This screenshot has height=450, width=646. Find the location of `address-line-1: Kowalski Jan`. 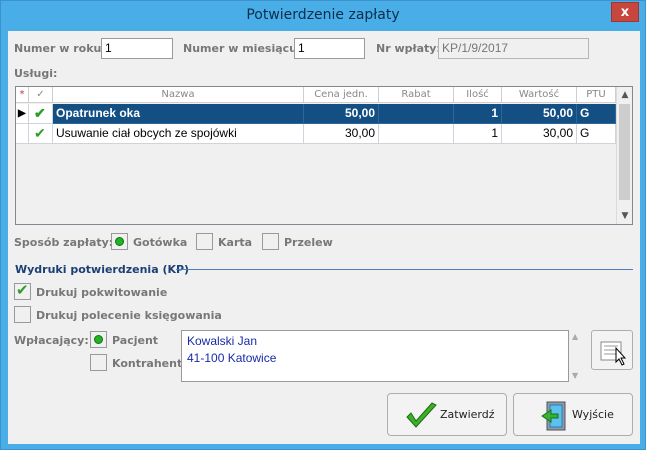

address-line-1: Kowalski Jan is located at coordinates (222, 341).